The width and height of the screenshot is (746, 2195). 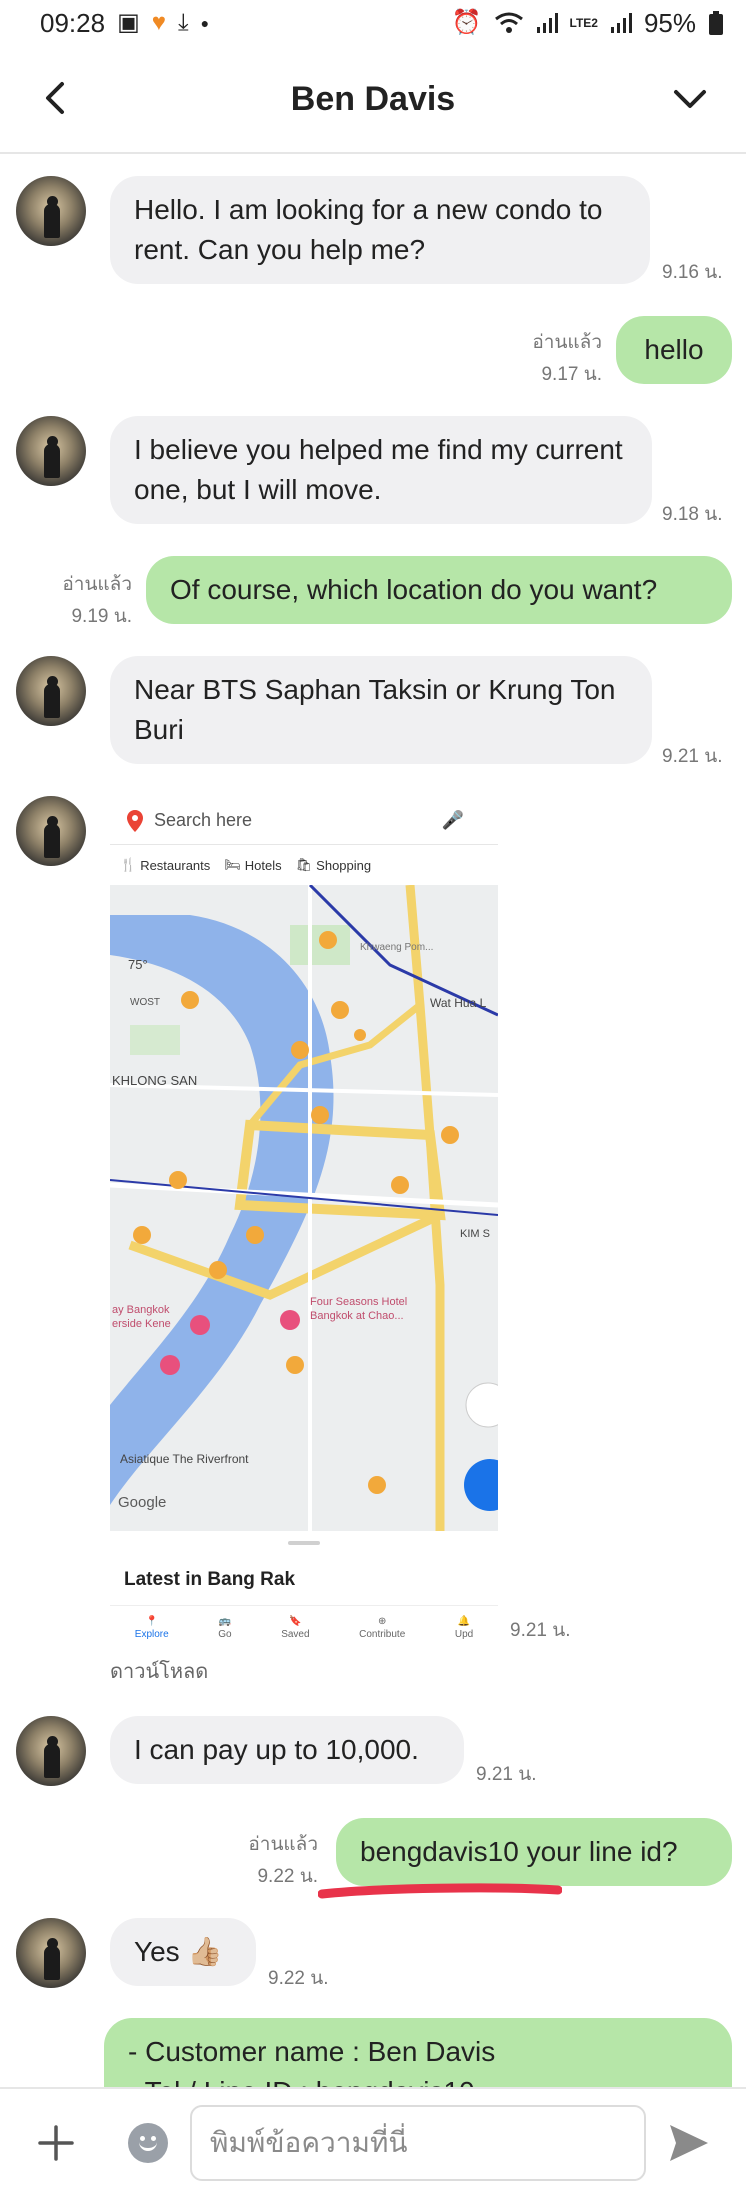 I want to click on wifi-icon, so click(x=508, y=22).